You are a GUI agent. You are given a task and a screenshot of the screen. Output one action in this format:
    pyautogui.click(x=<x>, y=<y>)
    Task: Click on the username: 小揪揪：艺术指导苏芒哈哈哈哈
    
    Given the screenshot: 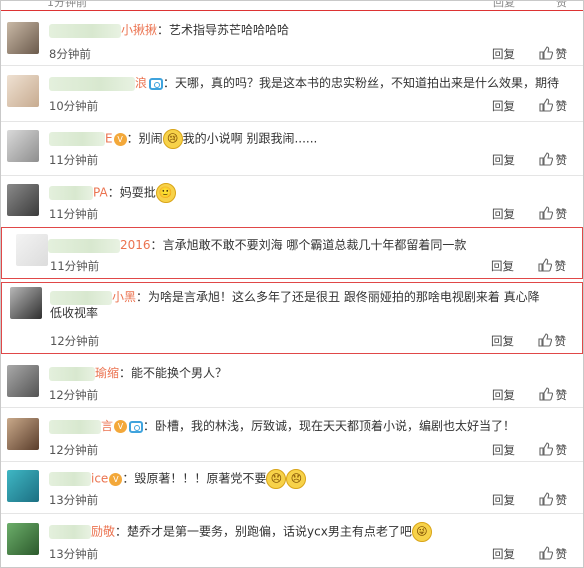 What is the action you would take?
    pyautogui.click(x=169, y=29)
    